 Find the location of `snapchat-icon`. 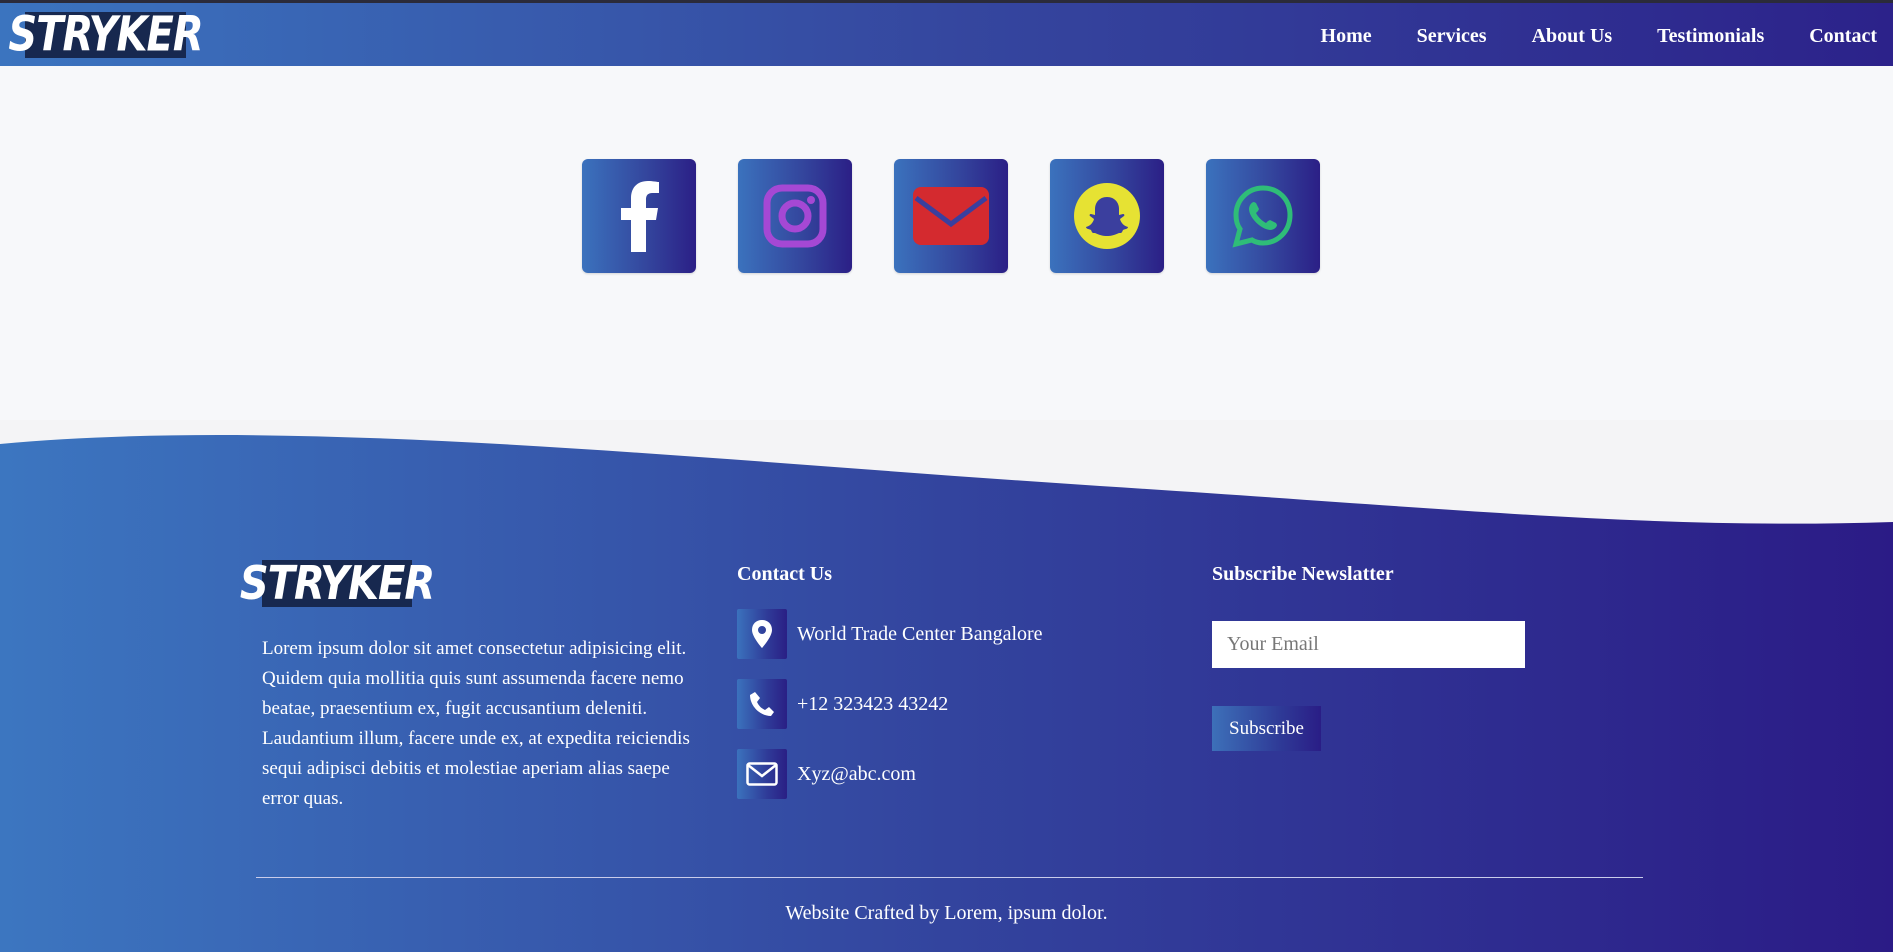

snapchat-icon is located at coordinates (1107, 216).